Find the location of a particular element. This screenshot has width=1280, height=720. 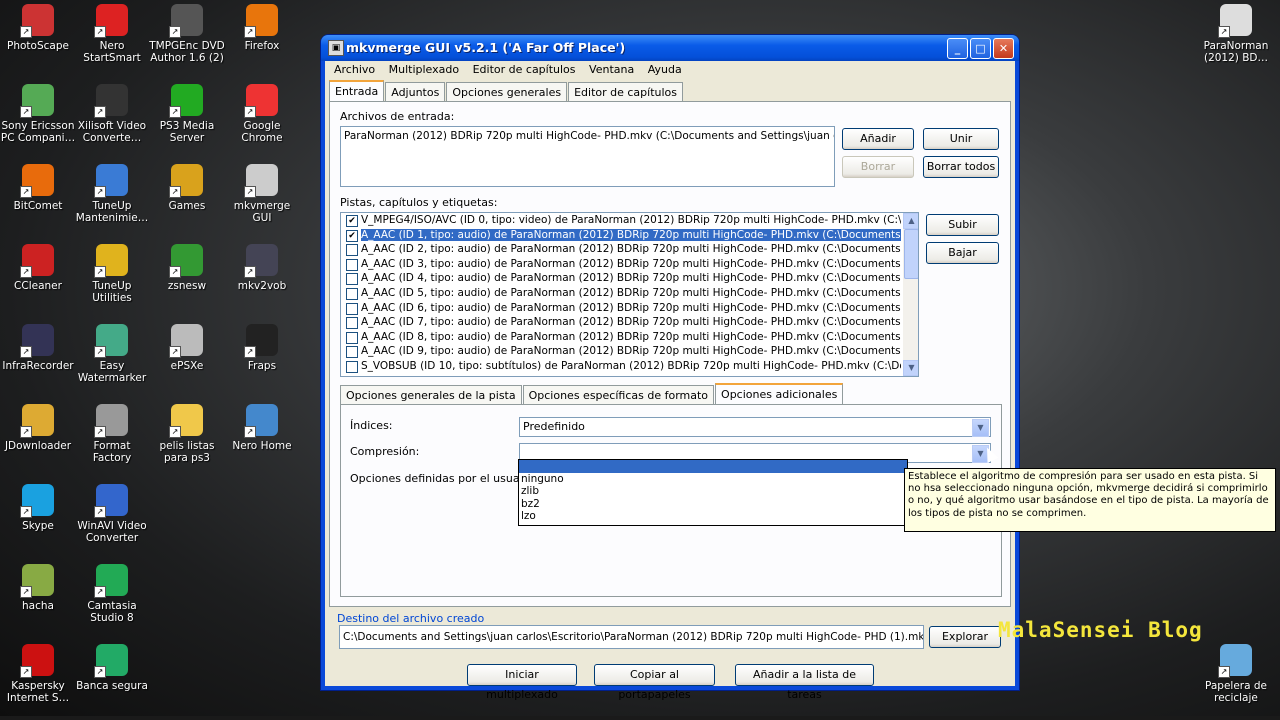

desktop-icon: ↗ Skype is located at coordinates (38, 508).